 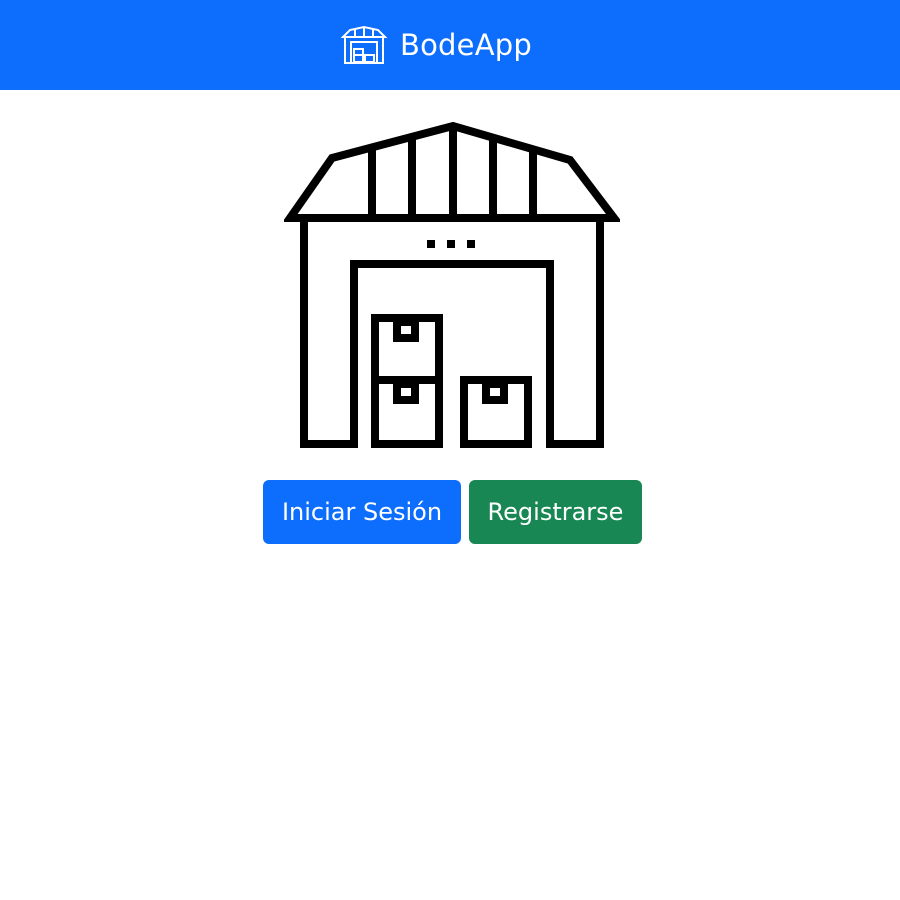 I want to click on warehouse-illustration, so click(x=452, y=286).